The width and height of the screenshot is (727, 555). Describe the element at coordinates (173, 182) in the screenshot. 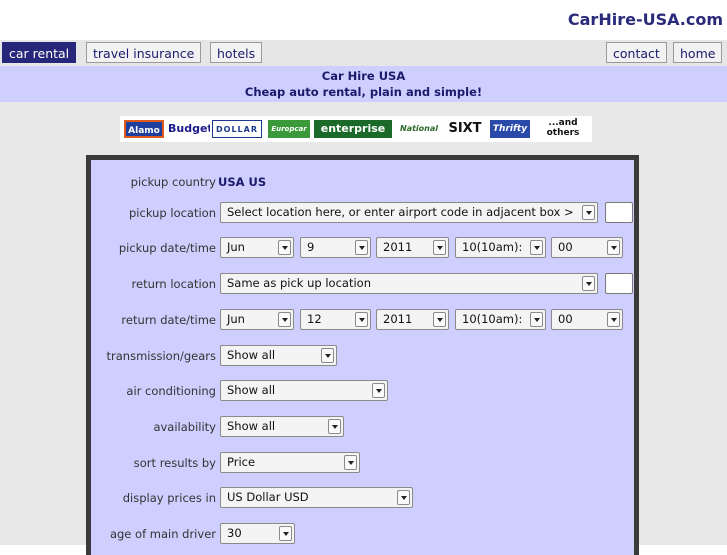

I see `pickup-country-label: pickup country` at that location.